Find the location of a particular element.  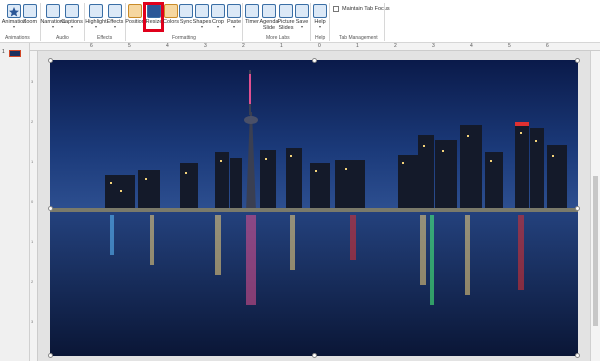

highlight-icon is located at coordinates (96, 11).